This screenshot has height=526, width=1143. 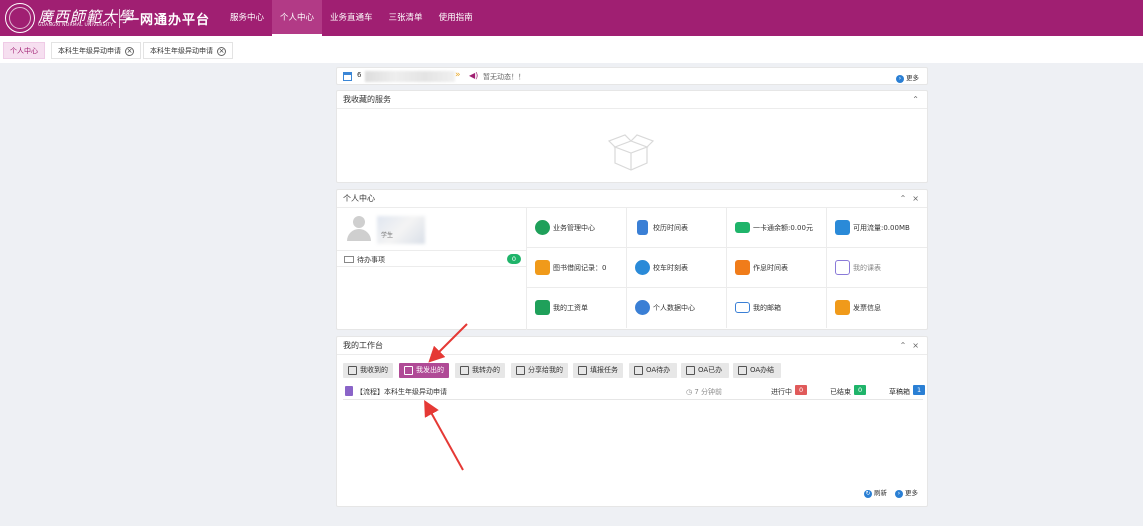 I want to click on wtab-oa-done: OA已办, so click(x=705, y=370).